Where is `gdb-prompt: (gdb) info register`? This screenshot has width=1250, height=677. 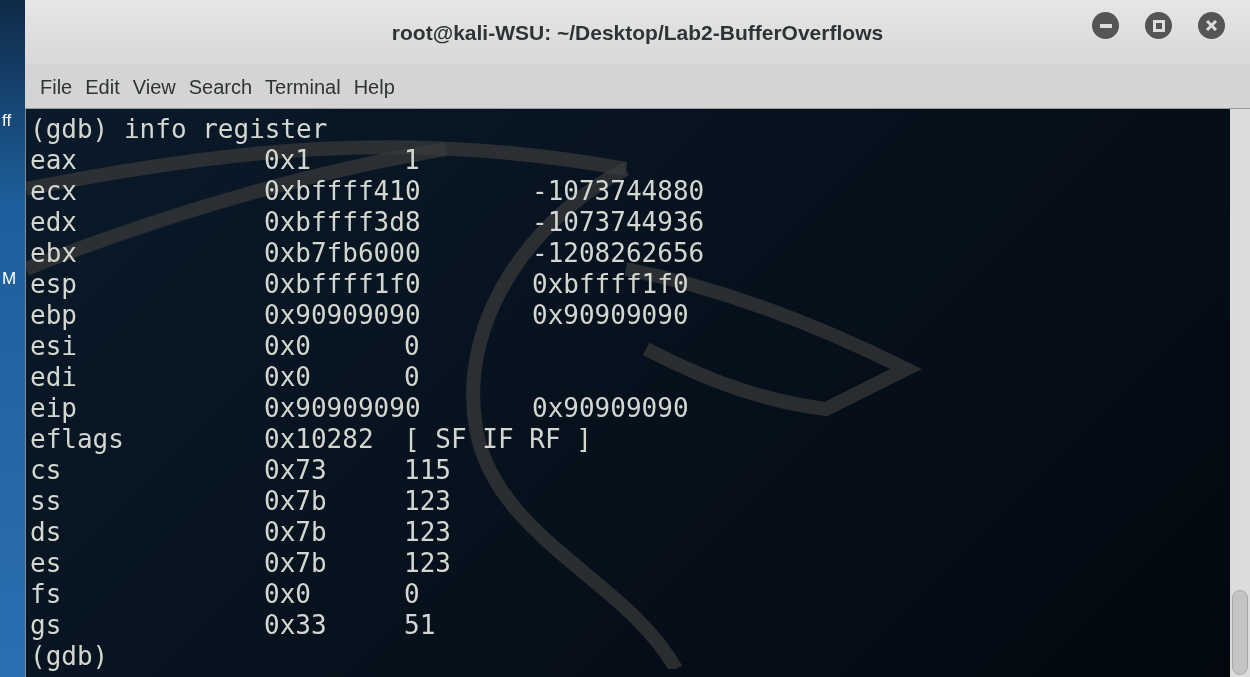 gdb-prompt: (gdb) info register is located at coordinates (179, 129).